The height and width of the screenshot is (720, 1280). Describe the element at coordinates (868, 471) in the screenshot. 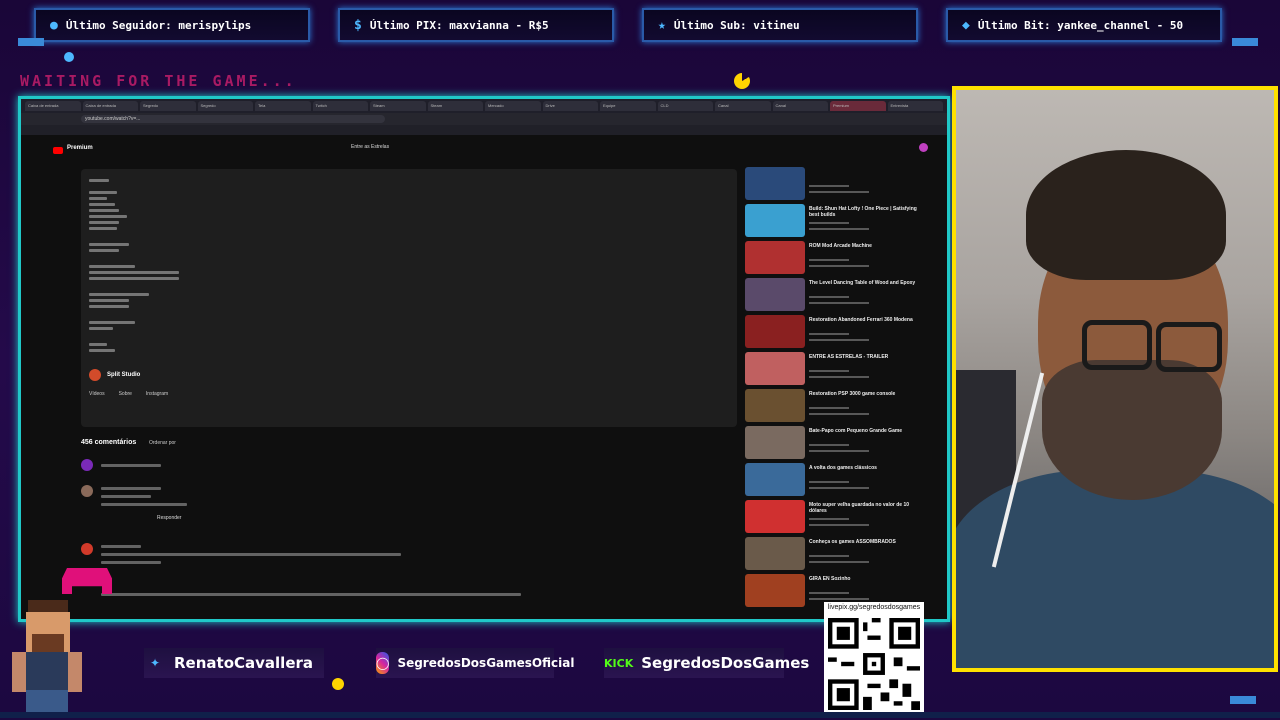

I see `video-title: A volta dos games clássicos` at that location.